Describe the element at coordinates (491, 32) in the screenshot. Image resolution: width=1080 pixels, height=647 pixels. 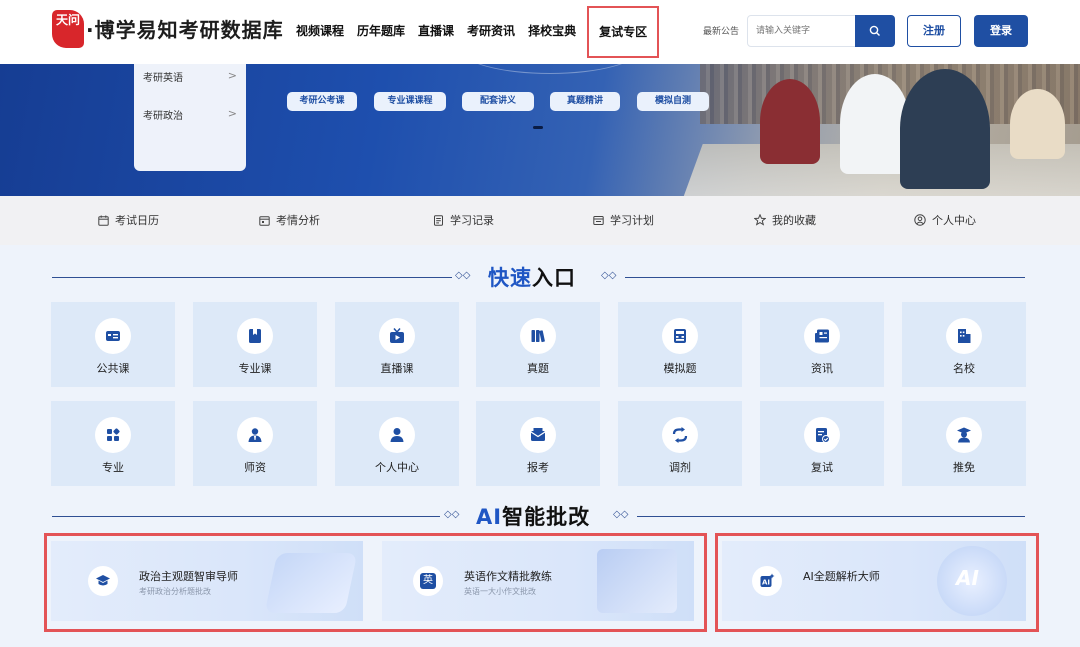
I see `nav-news: 考研资讯` at that location.